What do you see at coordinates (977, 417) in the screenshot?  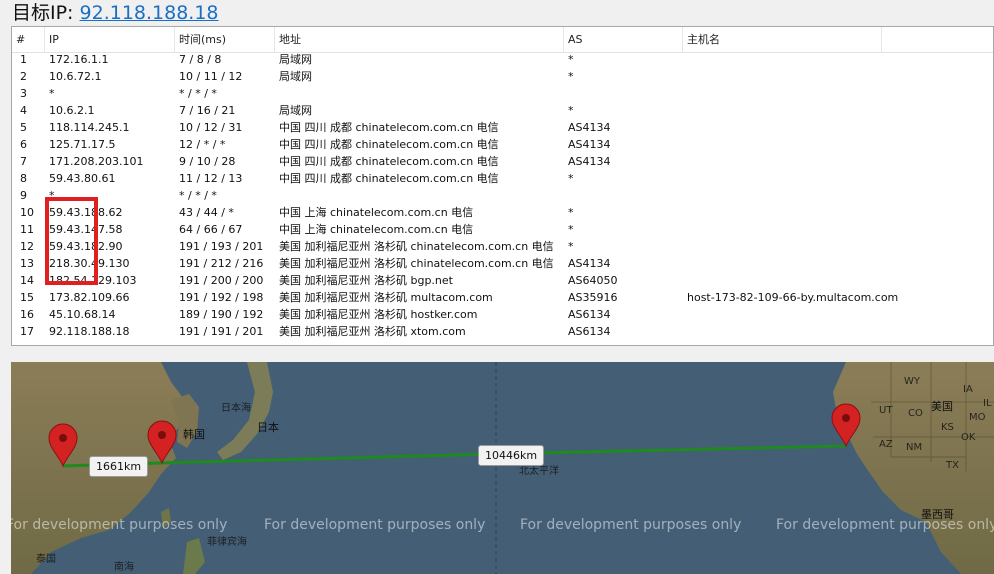 I see `map-label-state-mo: MO` at bounding box center [977, 417].